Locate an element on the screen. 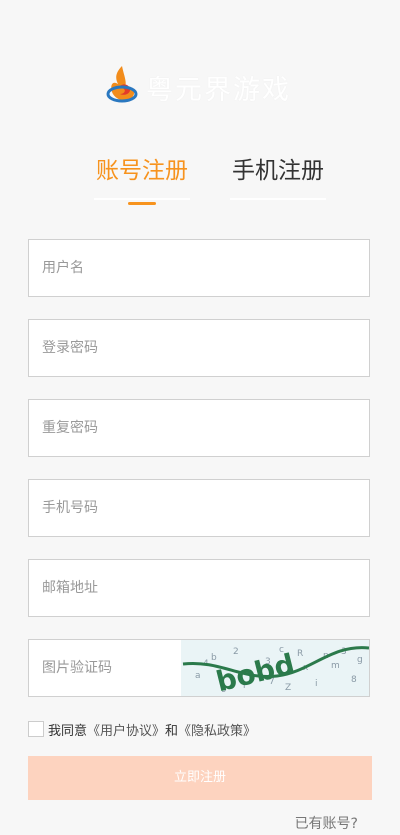 The image size is (400, 835). username-input is located at coordinates (185, 268).